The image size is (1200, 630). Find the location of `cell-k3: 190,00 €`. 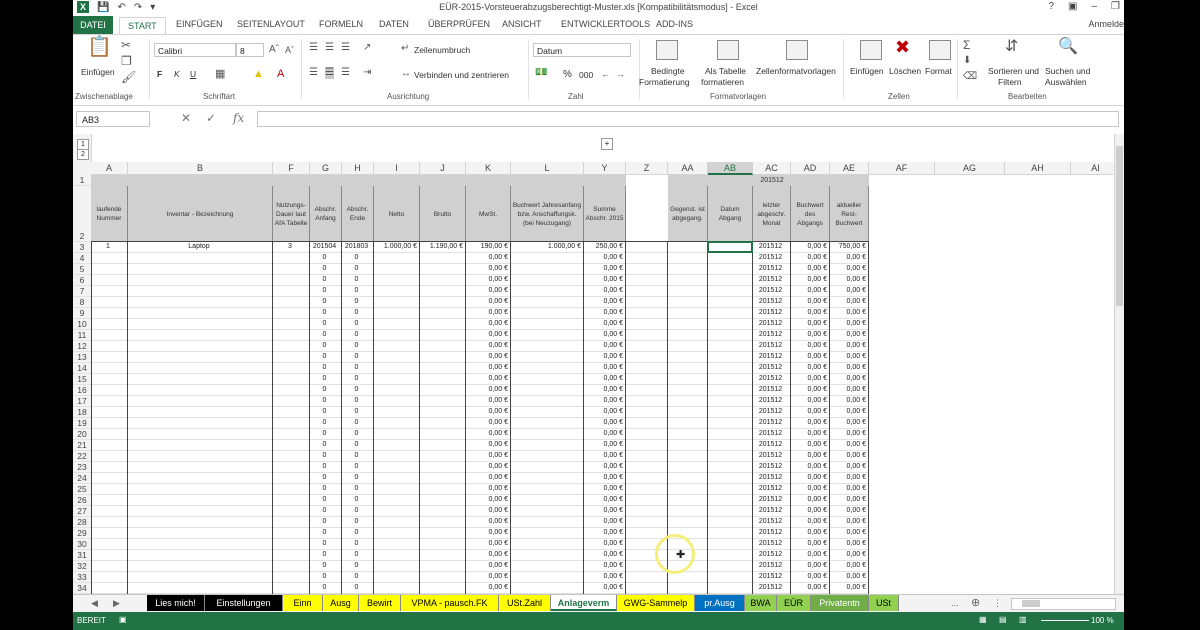

cell-k3: 190,00 € is located at coordinates (487, 246).